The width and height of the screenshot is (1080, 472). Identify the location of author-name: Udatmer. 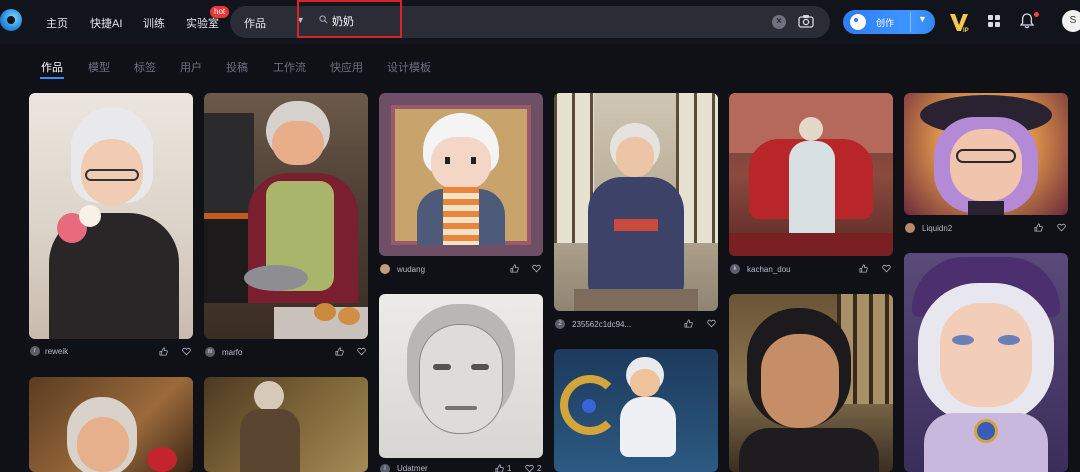
(412, 468).